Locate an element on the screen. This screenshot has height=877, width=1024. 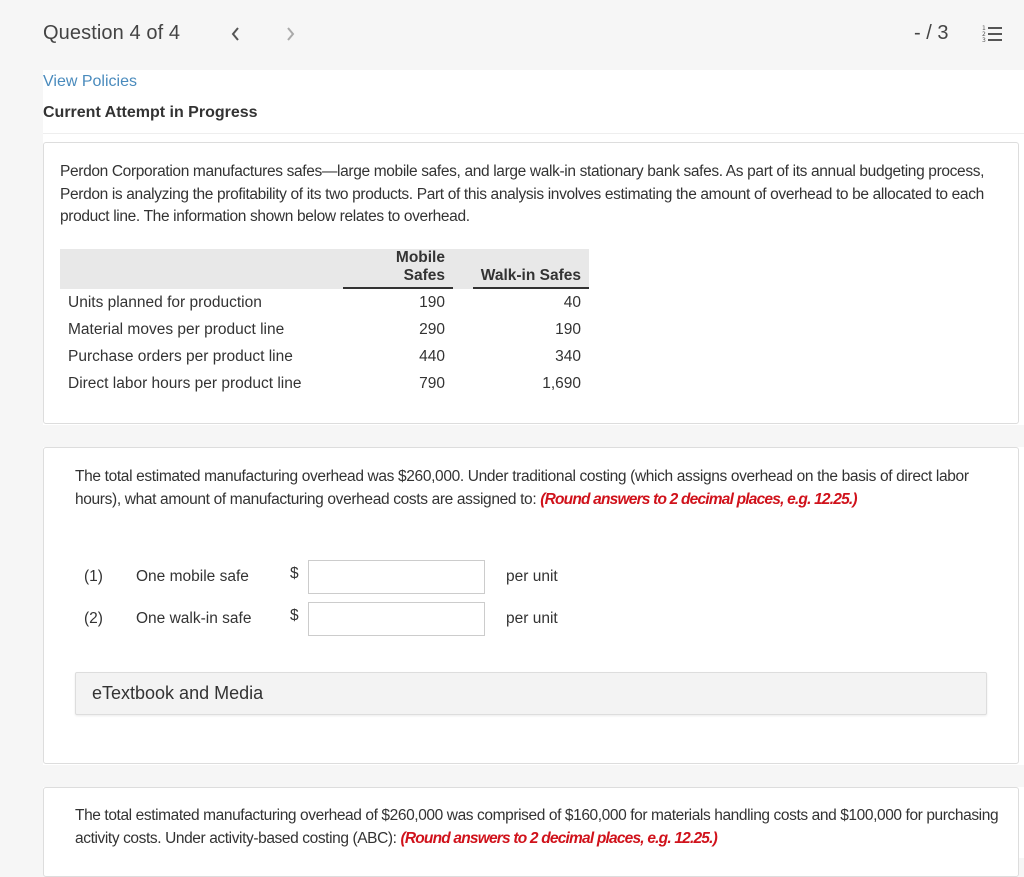
question-list-button: 1 2 3 is located at coordinates (993, 34).